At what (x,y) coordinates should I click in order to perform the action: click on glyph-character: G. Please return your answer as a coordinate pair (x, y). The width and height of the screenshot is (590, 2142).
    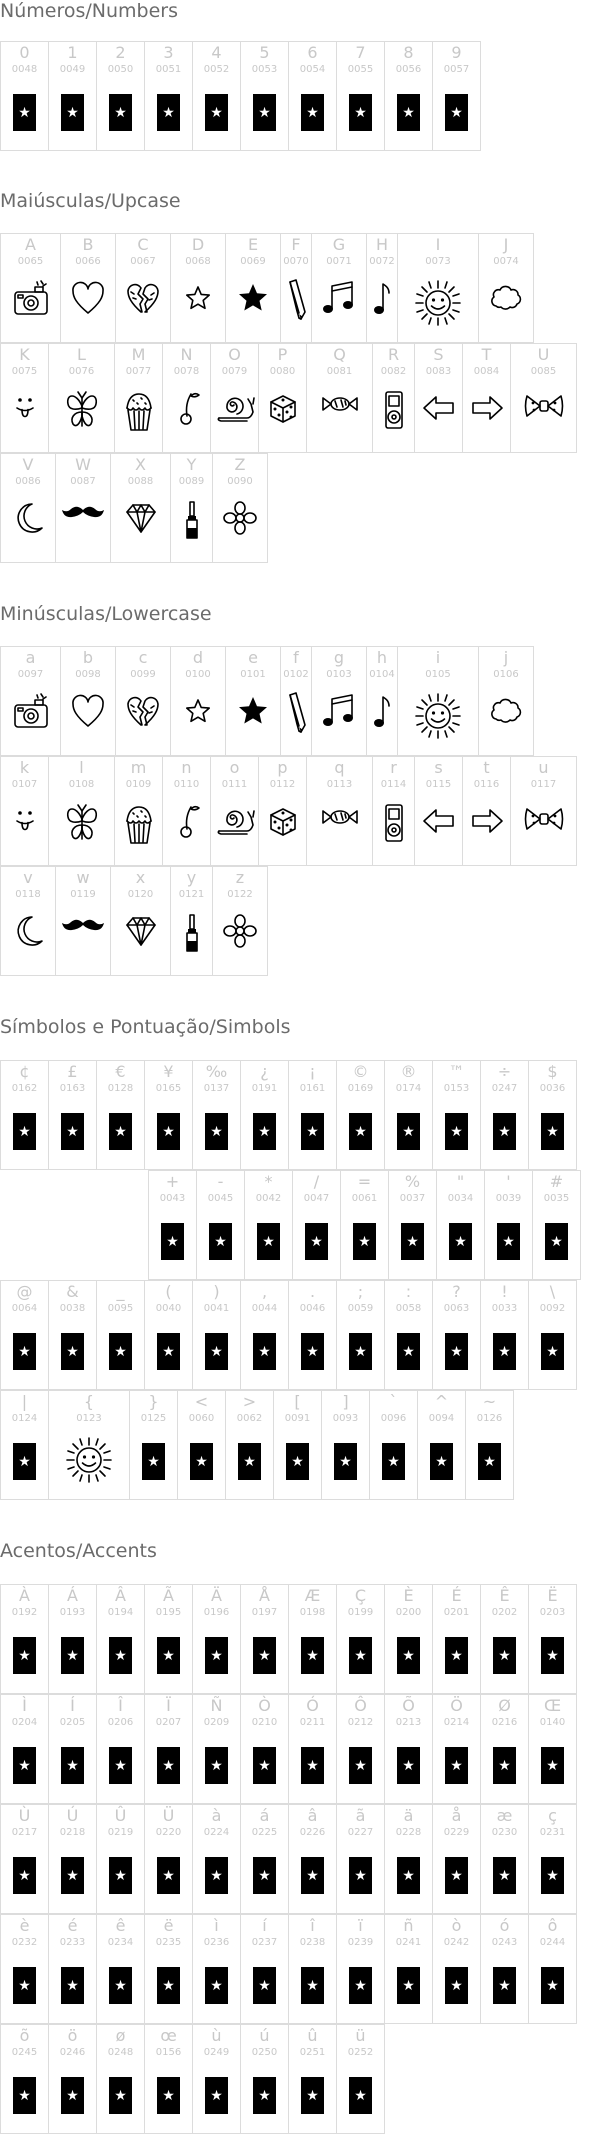
    Looking at the image, I should click on (339, 244).